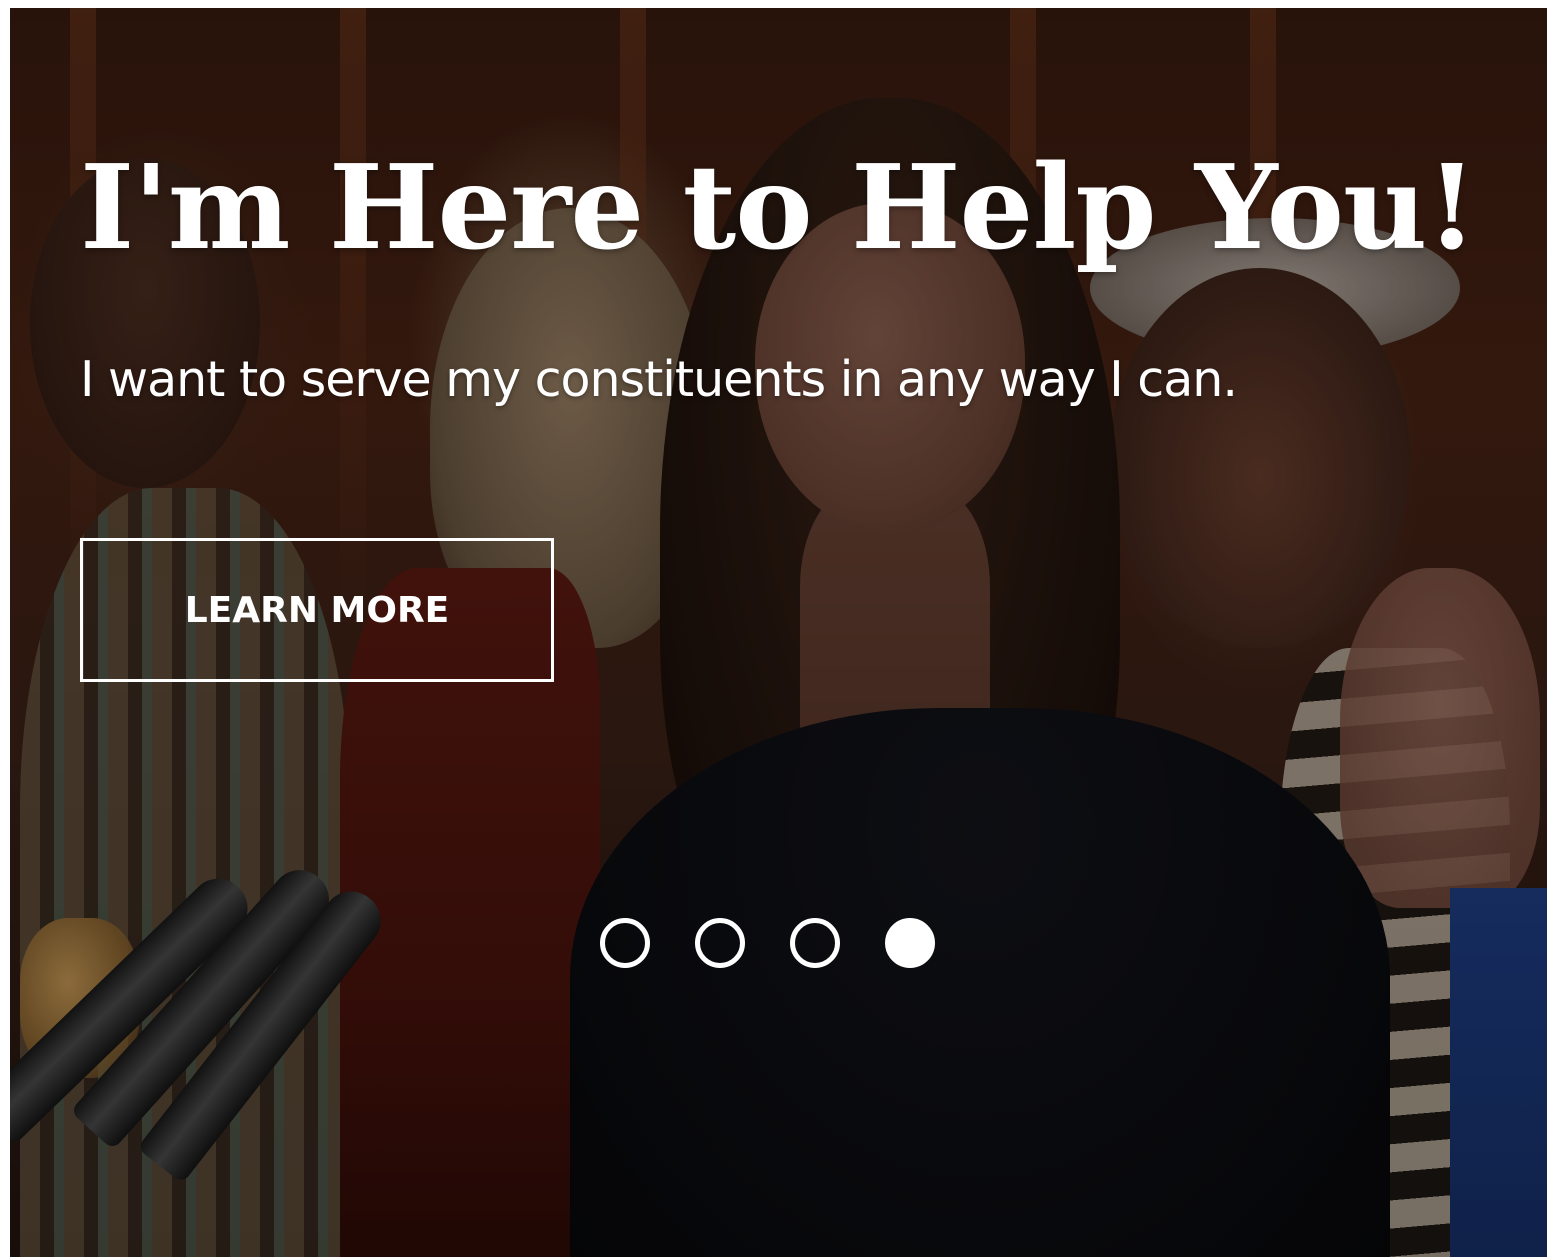  I want to click on hero-headline: I'm Here to Help You!, so click(778, 208).